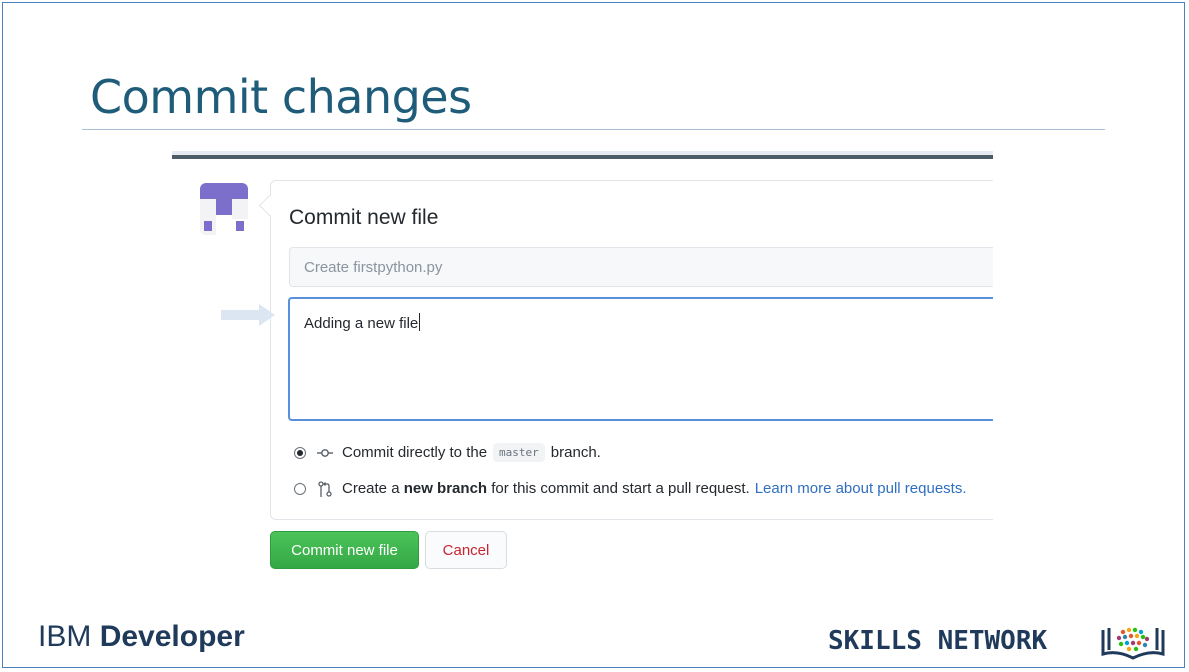 Image resolution: width=1189 pixels, height=672 pixels. I want to click on option-new-branch-prefix: Create a, so click(371, 488).